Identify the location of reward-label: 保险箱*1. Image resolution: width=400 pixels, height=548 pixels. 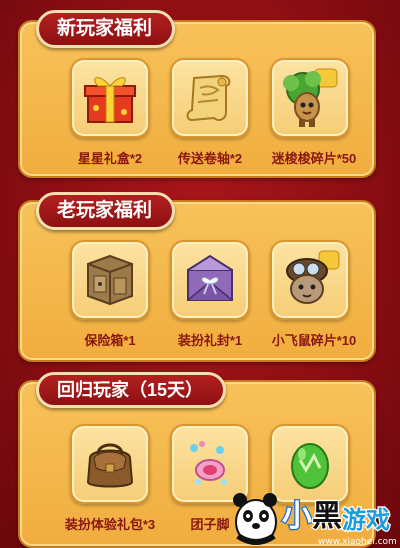
(110, 340).